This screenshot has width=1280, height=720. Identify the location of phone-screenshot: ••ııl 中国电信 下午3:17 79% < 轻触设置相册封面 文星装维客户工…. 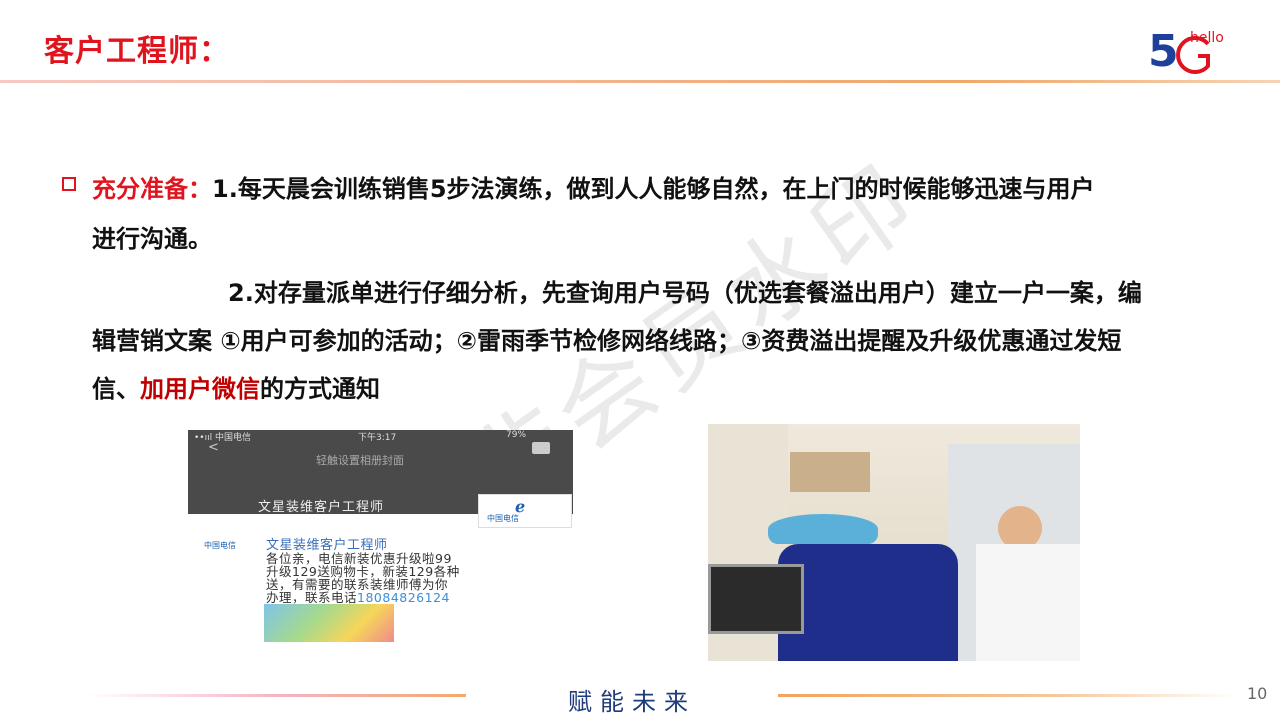
(380, 537).